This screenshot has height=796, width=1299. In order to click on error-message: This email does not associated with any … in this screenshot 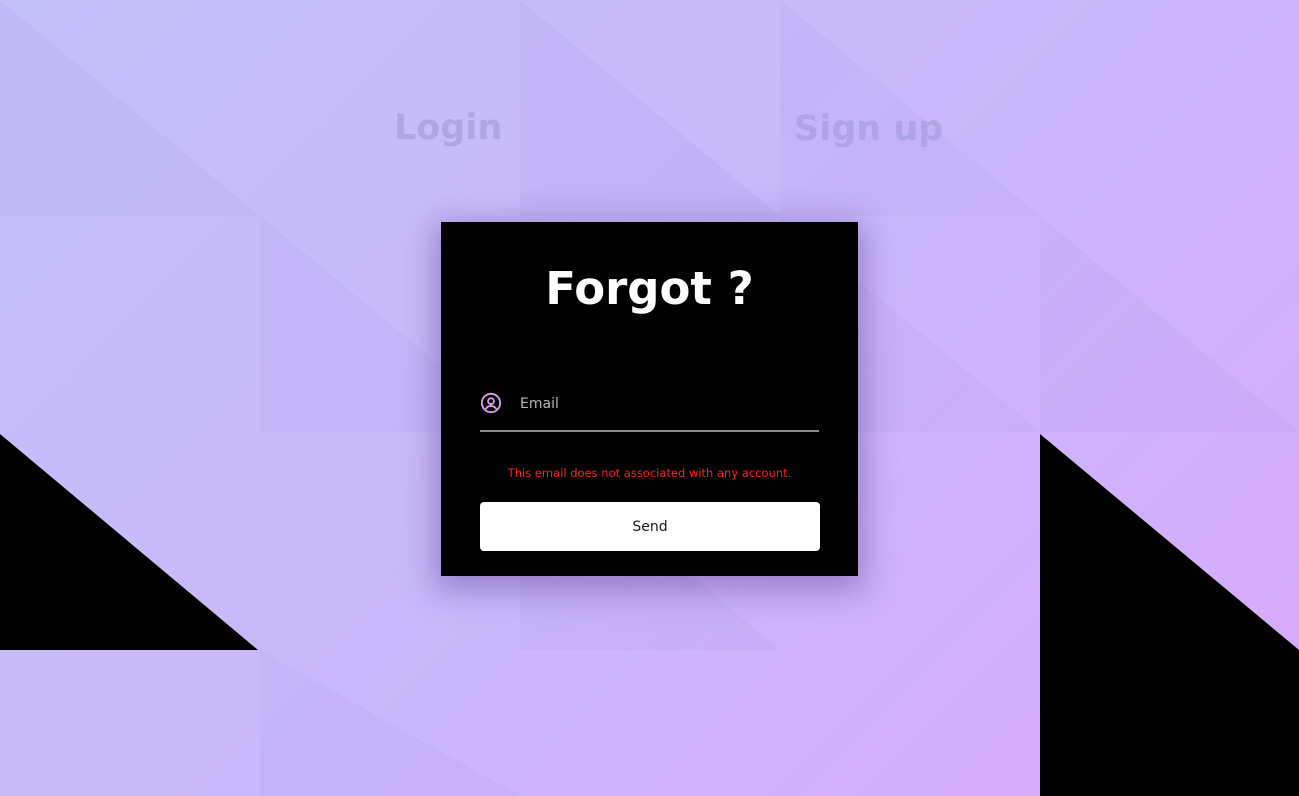, I will do `click(649, 473)`.